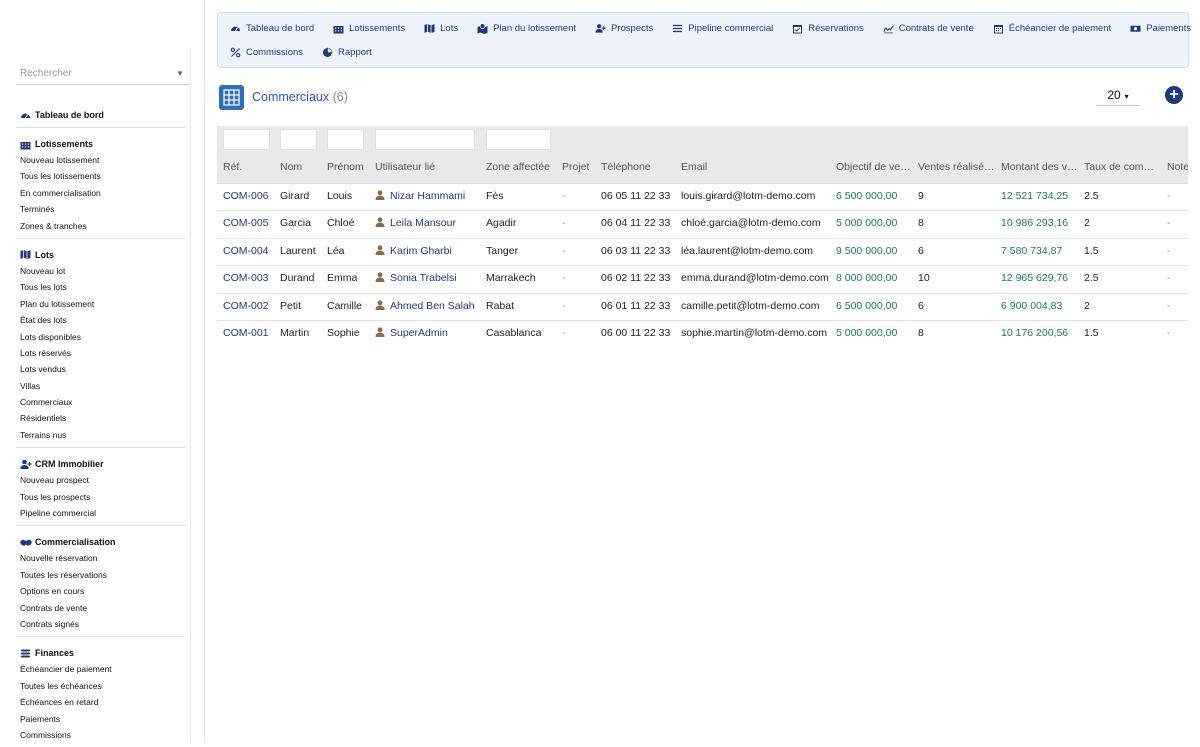 The image size is (1200, 747). What do you see at coordinates (100, 702) in the screenshot?
I see `sidebar-item-echeances-en-retard: Échéances en retard` at bounding box center [100, 702].